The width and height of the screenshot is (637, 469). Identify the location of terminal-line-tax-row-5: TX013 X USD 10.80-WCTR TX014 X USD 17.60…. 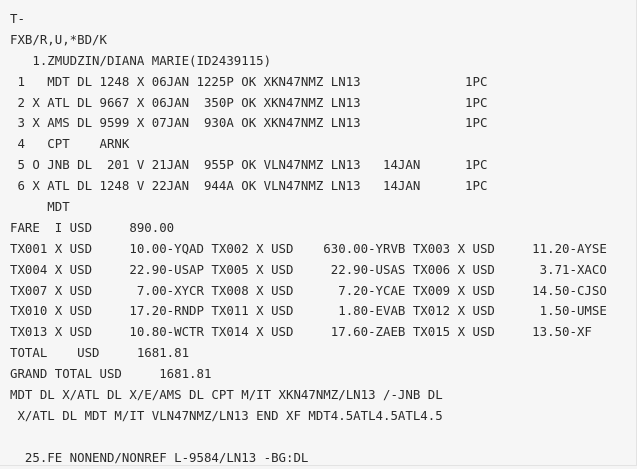
(301, 332).